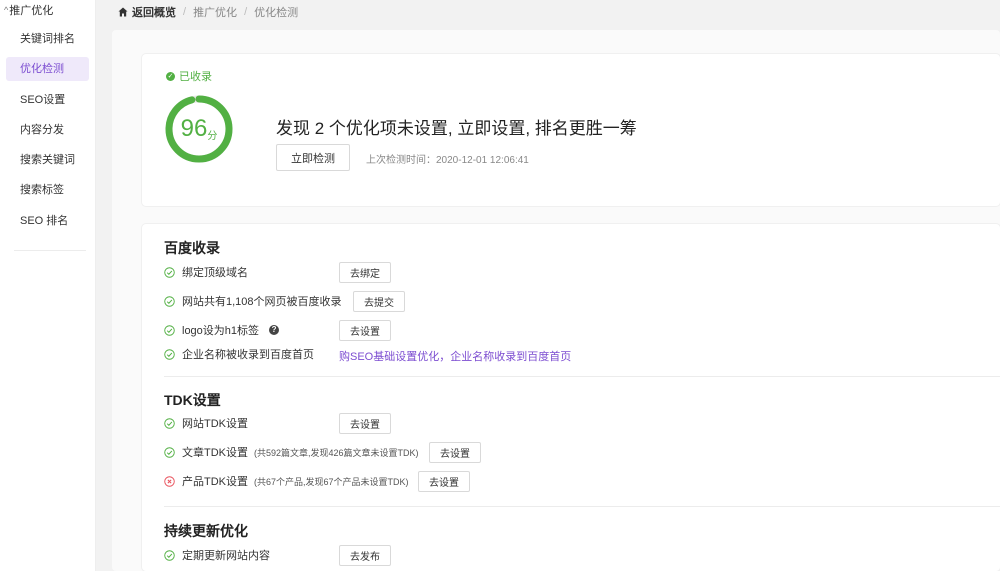 The width and height of the screenshot is (1000, 571). I want to click on set-article-tdk-button: 去设置, so click(455, 452).